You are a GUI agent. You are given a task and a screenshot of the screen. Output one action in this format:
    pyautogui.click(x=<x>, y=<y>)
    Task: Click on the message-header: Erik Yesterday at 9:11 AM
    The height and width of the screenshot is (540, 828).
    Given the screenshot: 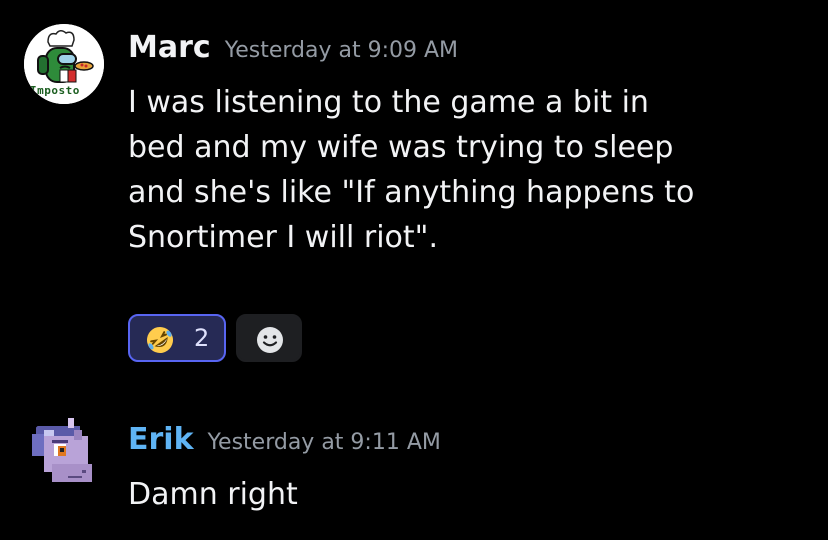 What is the action you would take?
    pyautogui.click(x=284, y=442)
    